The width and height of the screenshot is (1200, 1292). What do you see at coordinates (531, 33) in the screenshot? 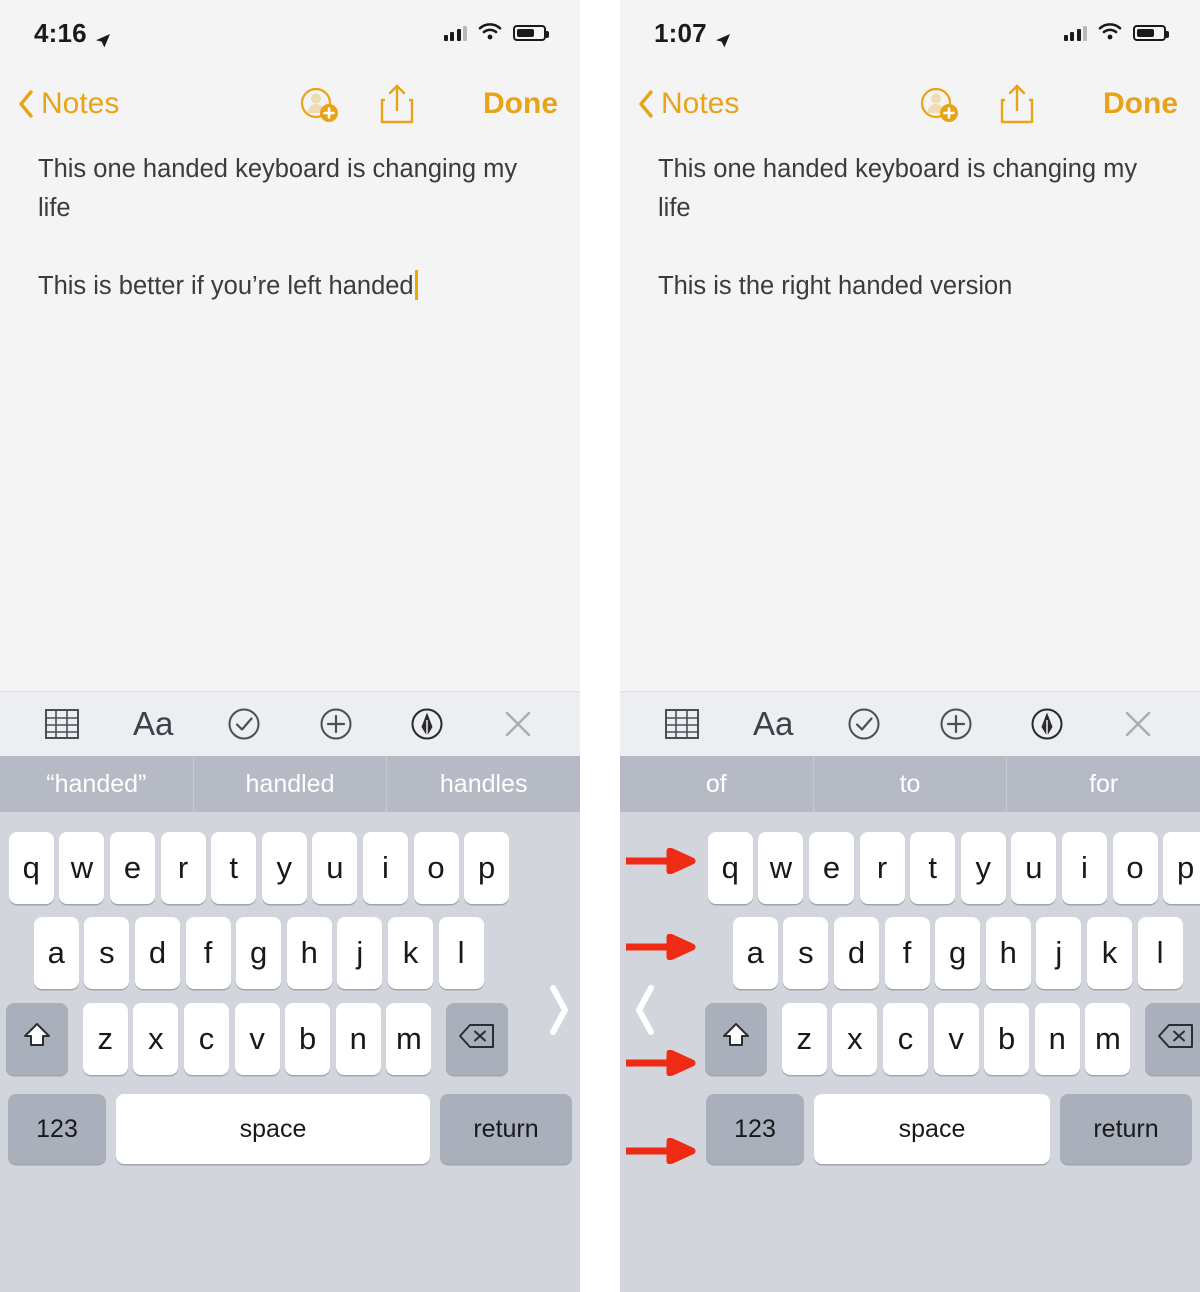
I see `battery-icon` at bounding box center [531, 33].